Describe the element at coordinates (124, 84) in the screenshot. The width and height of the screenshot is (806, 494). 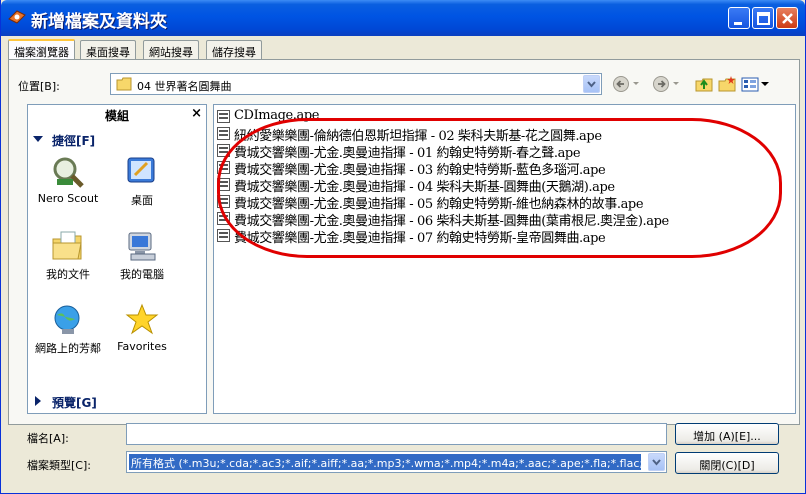
I see `folder-icon` at that location.